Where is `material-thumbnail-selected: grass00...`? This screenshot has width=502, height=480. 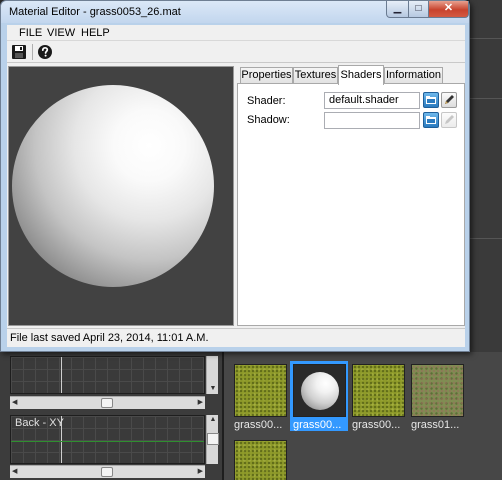 material-thumbnail-selected: grass00... is located at coordinates (319, 396).